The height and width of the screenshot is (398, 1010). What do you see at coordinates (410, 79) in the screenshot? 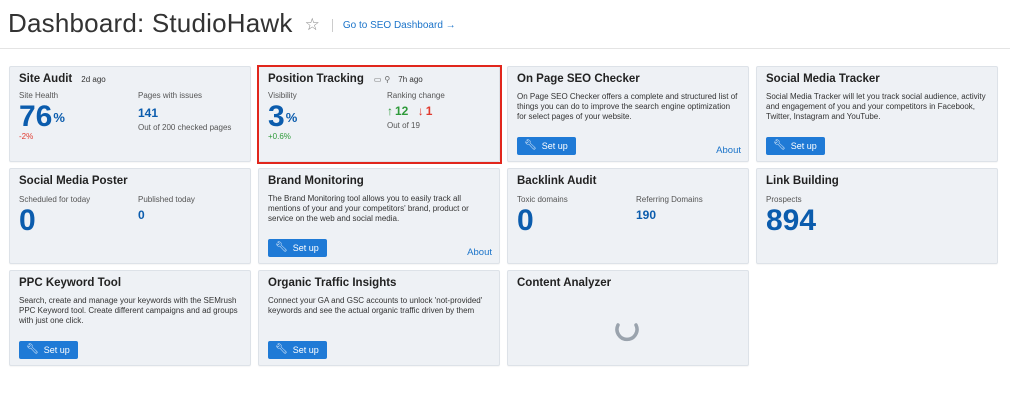
I see `last-update: 7h ago` at bounding box center [410, 79].